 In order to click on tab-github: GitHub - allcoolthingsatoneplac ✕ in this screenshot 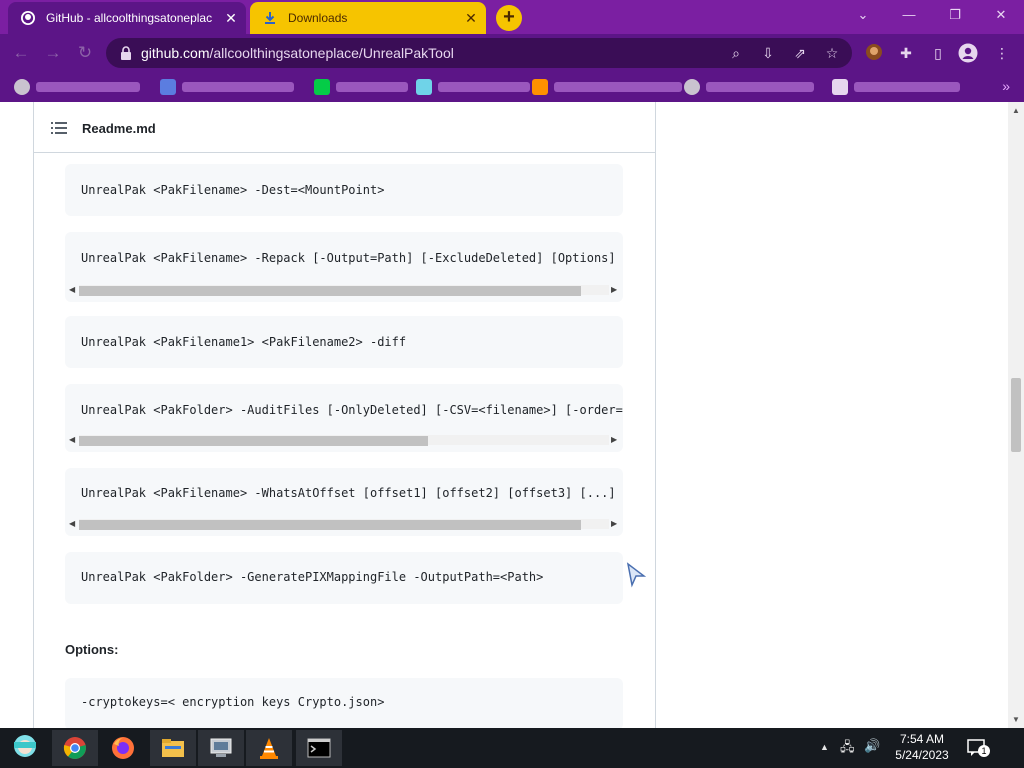, I will do `click(127, 18)`.